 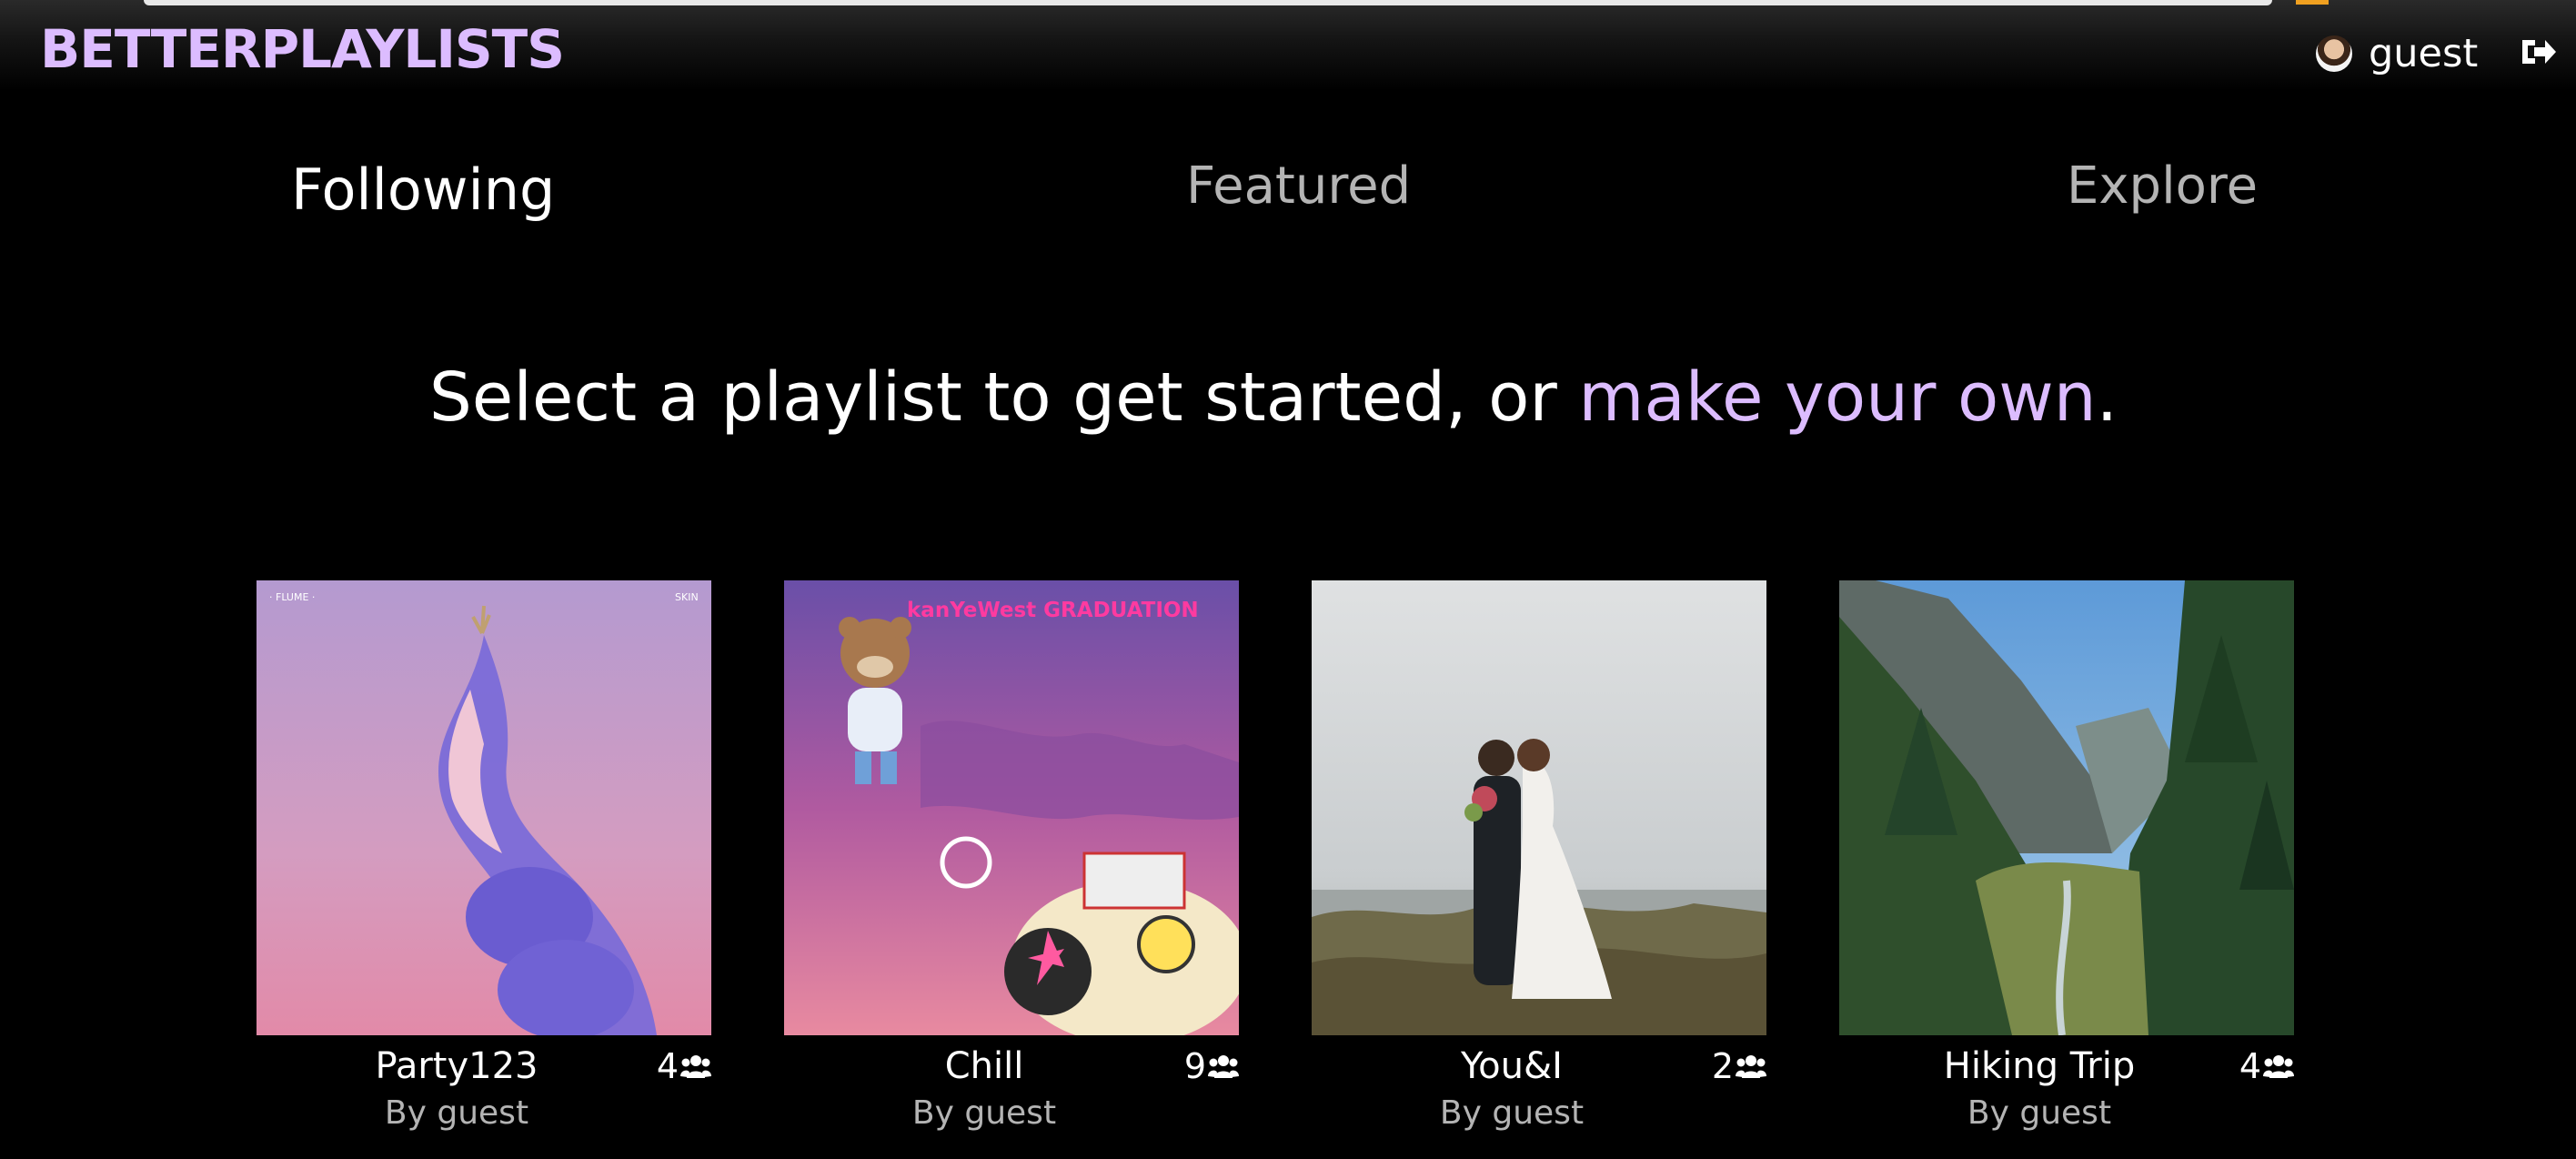 What do you see at coordinates (423, 190) in the screenshot?
I see `tab-following: Following` at bounding box center [423, 190].